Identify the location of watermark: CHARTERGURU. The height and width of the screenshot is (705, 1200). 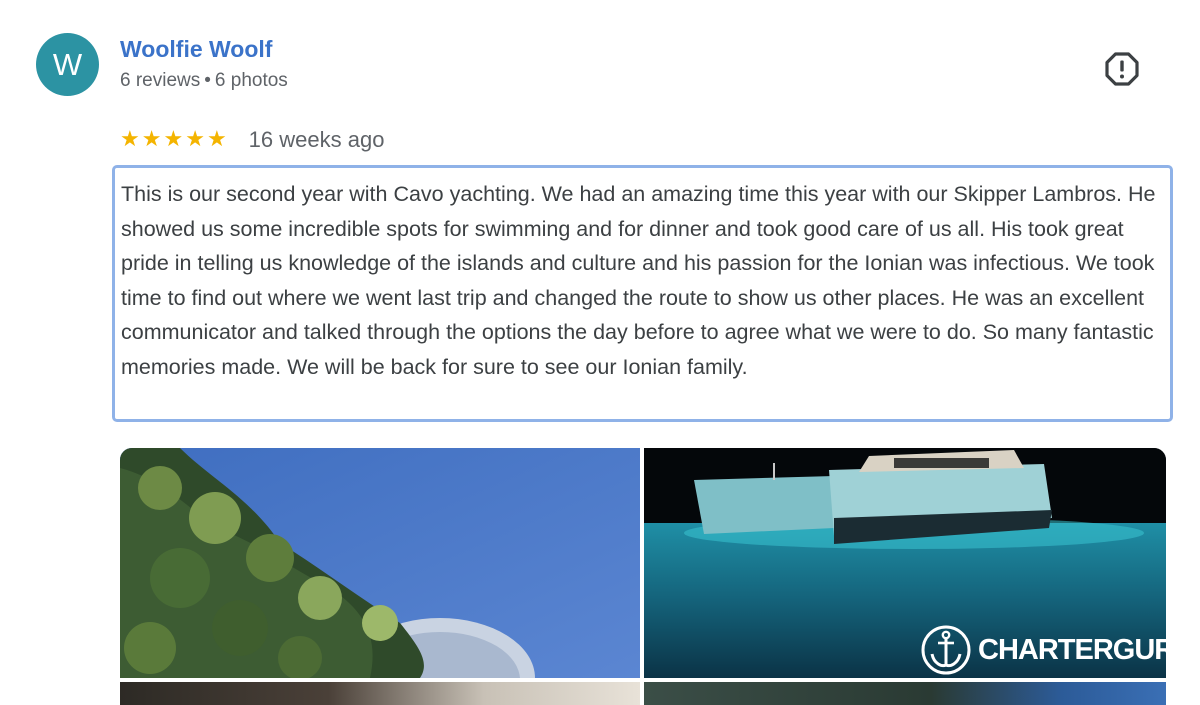
(1057, 650).